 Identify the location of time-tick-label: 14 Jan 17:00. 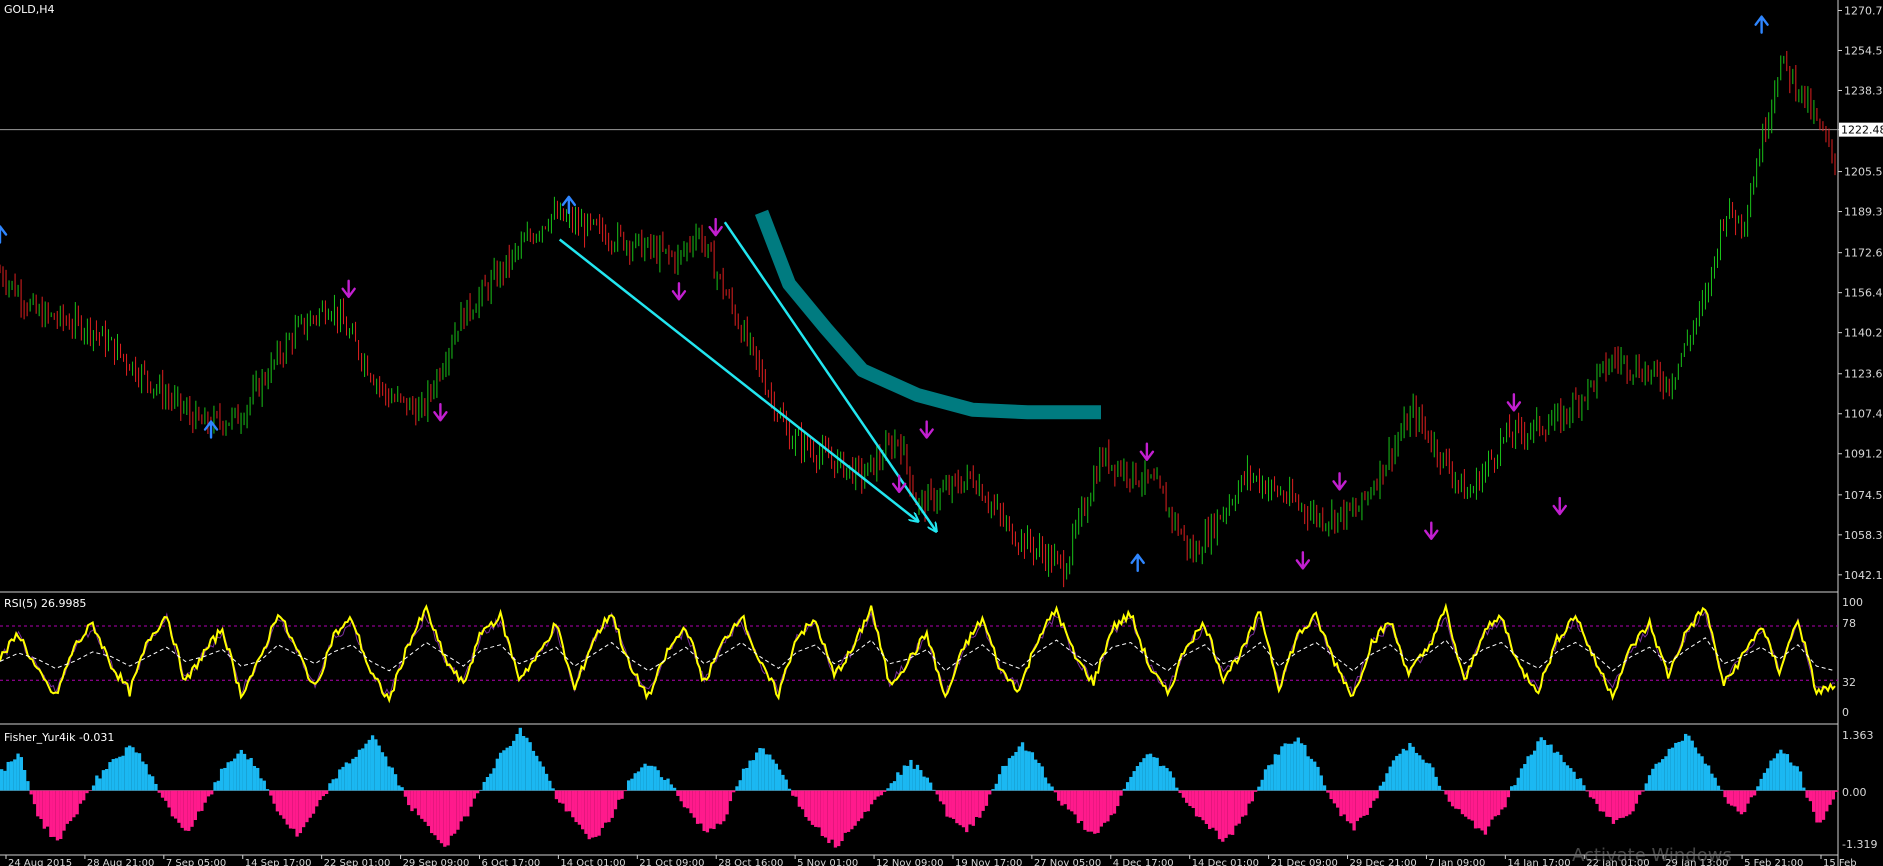
(1538, 862).